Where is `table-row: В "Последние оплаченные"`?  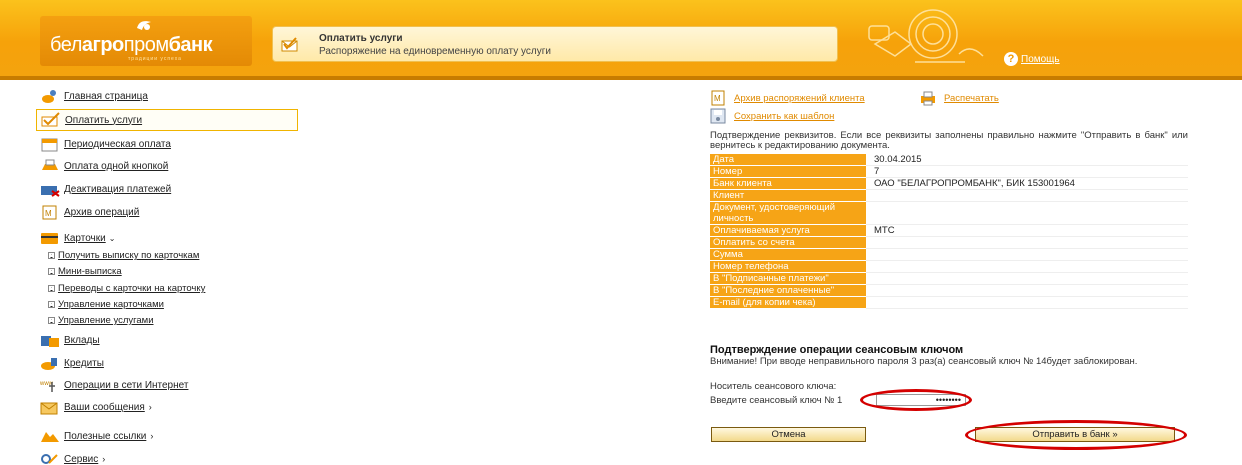
table-row: В "Последние оплаченные" is located at coordinates (949, 290).